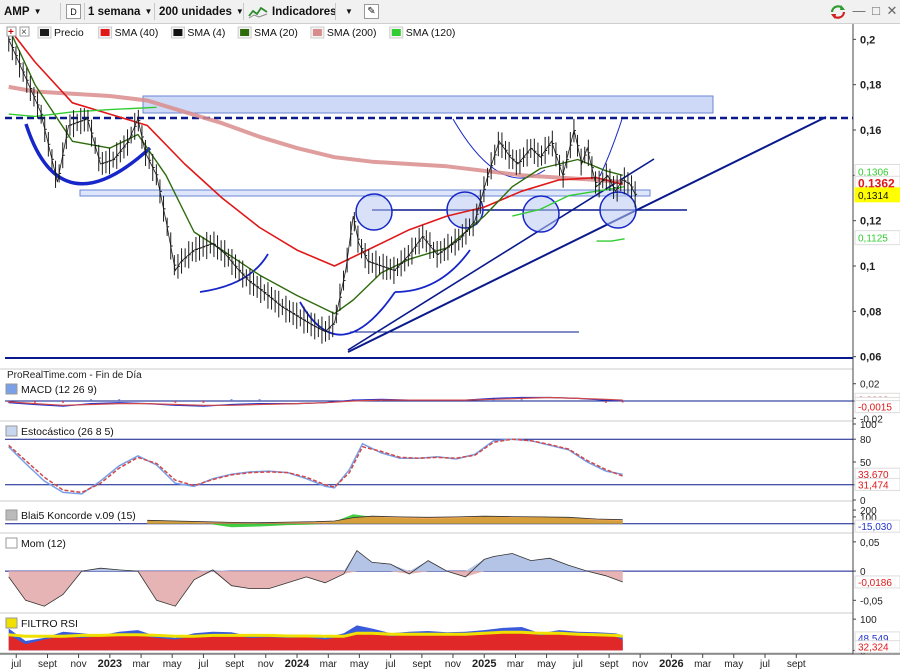  I want to click on momentum-negative-area, so click(315, 589).